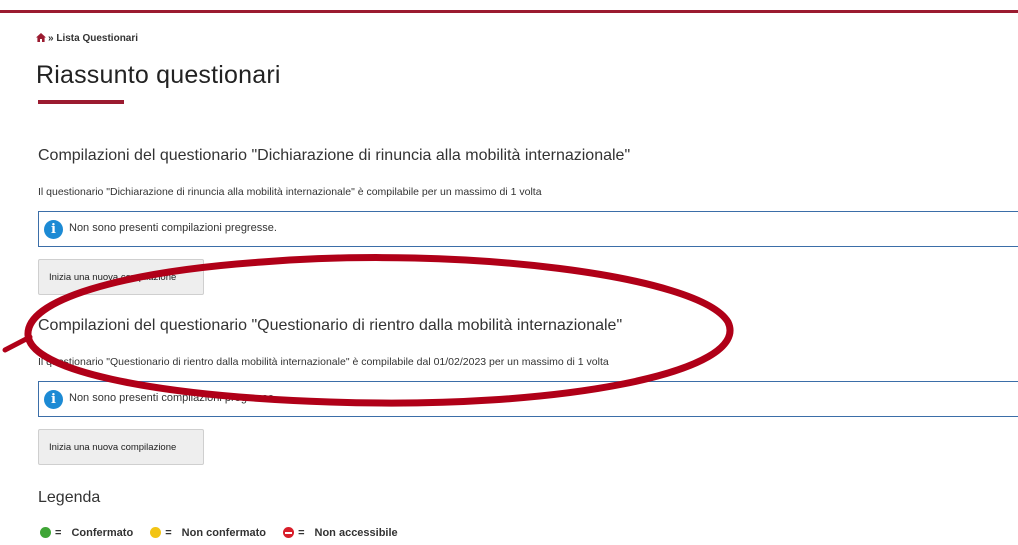 Image resolution: width=1018 pixels, height=545 pixels. Describe the element at coordinates (289, 532) in the screenshot. I see `status-noaccess-icon` at that location.